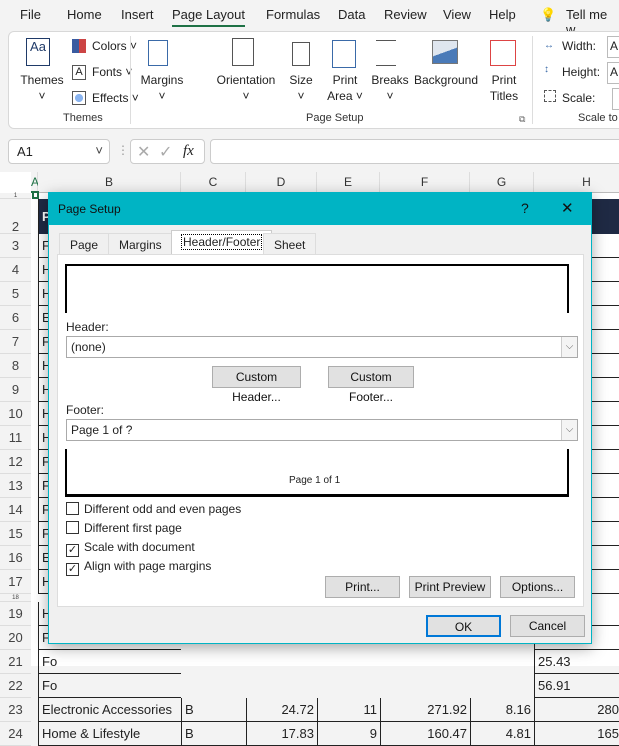 The height and width of the screenshot is (746, 619). What do you see at coordinates (290, 244) in the screenshot?
I see `tab-sheet: Sheet` at bounding box center [290, 244].